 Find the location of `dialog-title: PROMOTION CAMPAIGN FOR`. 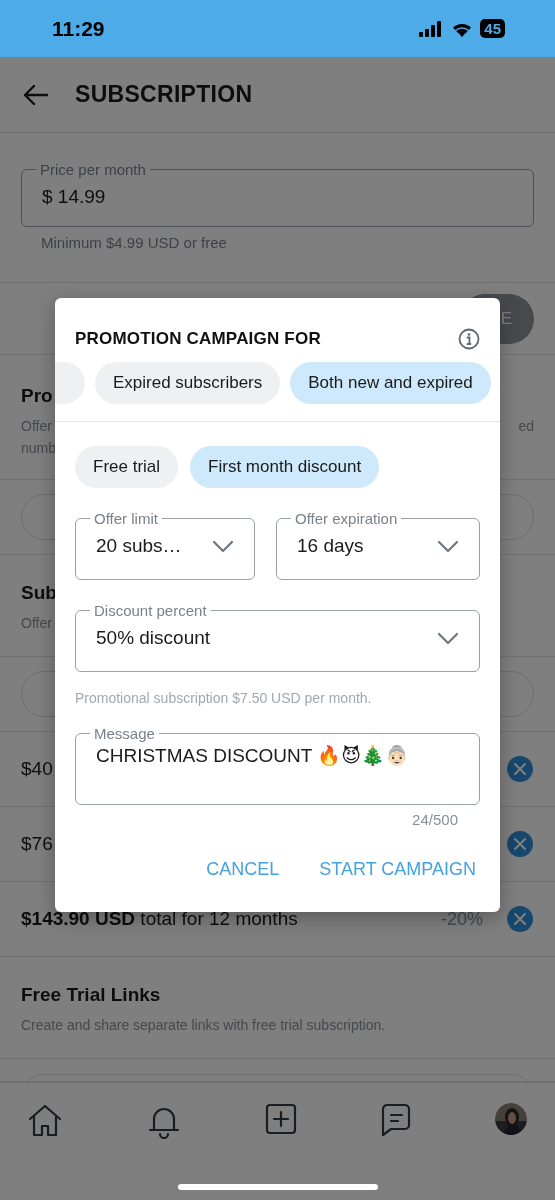

dialog-title: PROMOTION CAMPAIGN FOR is located at coordinates (198, 339).